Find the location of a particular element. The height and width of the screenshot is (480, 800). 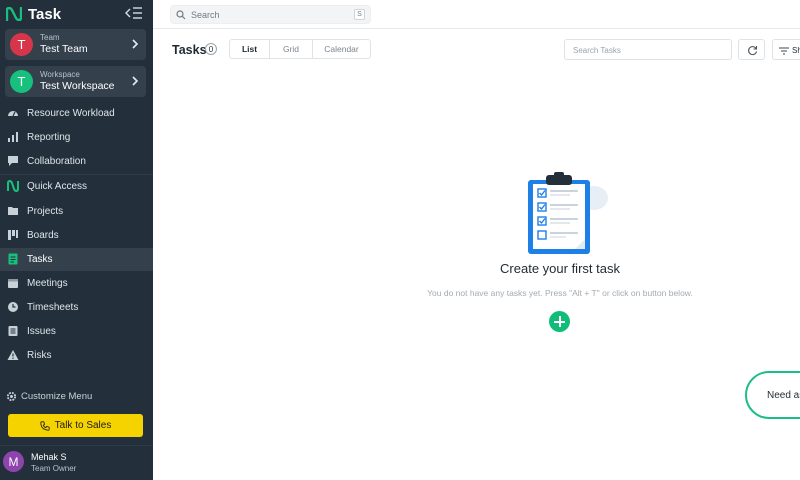

boards-icon is located at coordinates (13, 235).